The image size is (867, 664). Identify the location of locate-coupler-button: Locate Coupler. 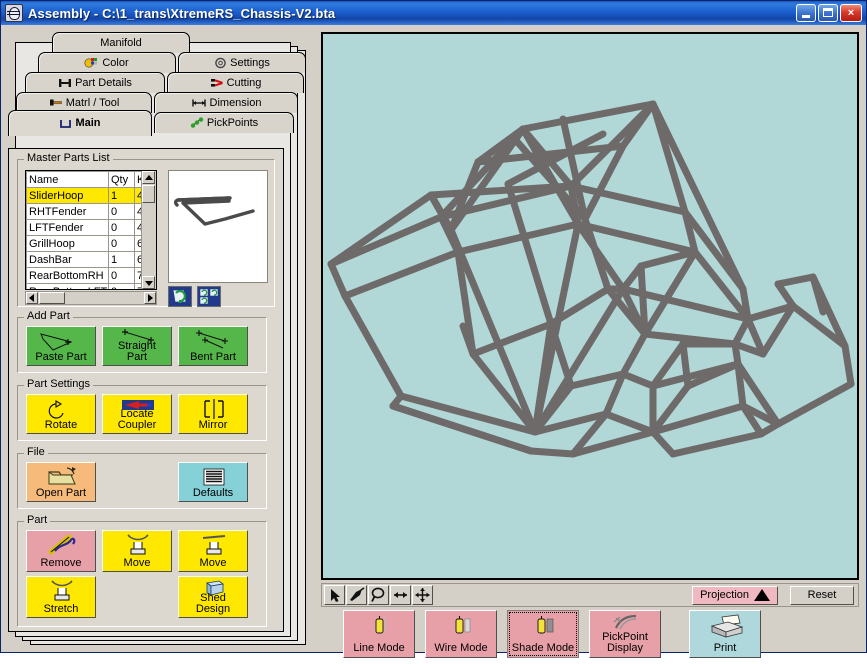
(137, 414).